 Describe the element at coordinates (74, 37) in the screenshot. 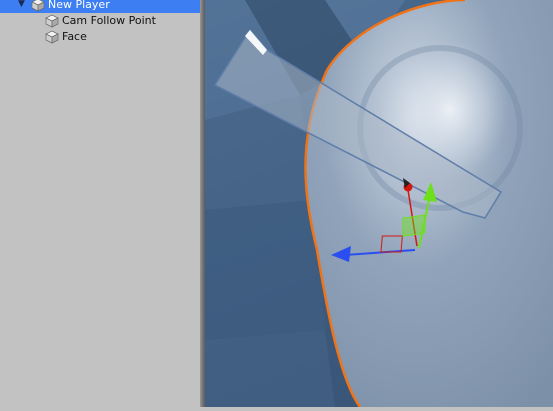

I see `hierarchy-item-label: Face` at that location.